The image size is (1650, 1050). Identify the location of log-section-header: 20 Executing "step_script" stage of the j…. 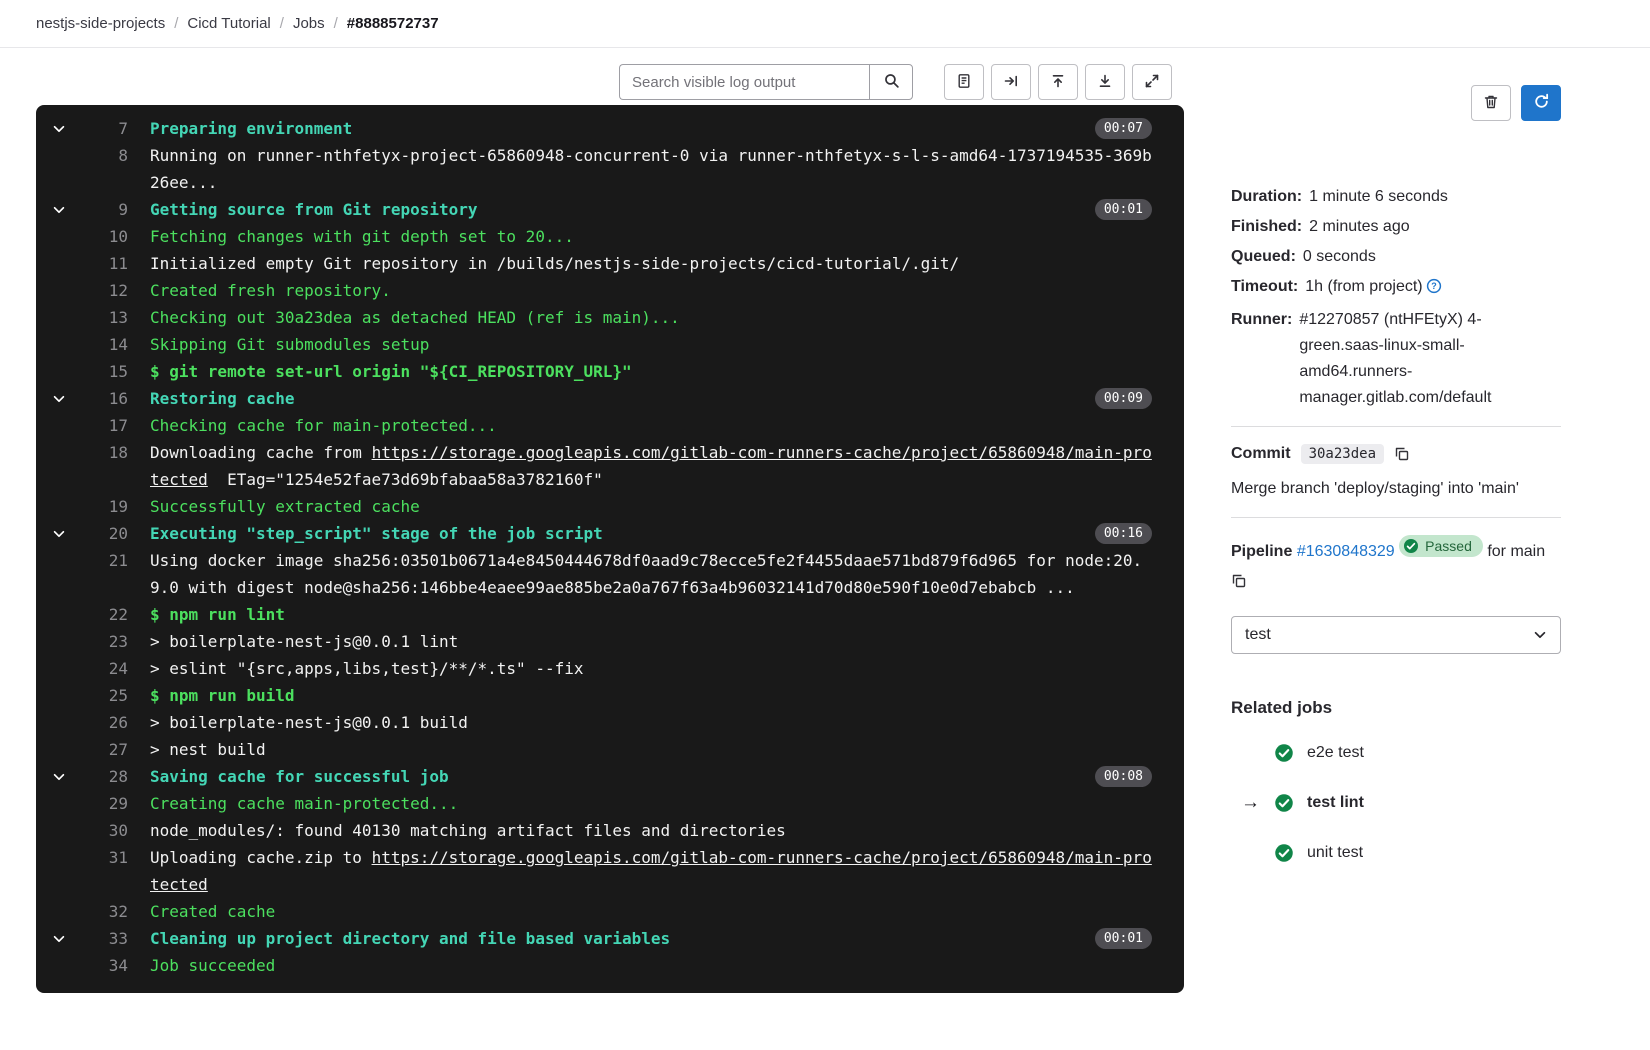
(610, 533).